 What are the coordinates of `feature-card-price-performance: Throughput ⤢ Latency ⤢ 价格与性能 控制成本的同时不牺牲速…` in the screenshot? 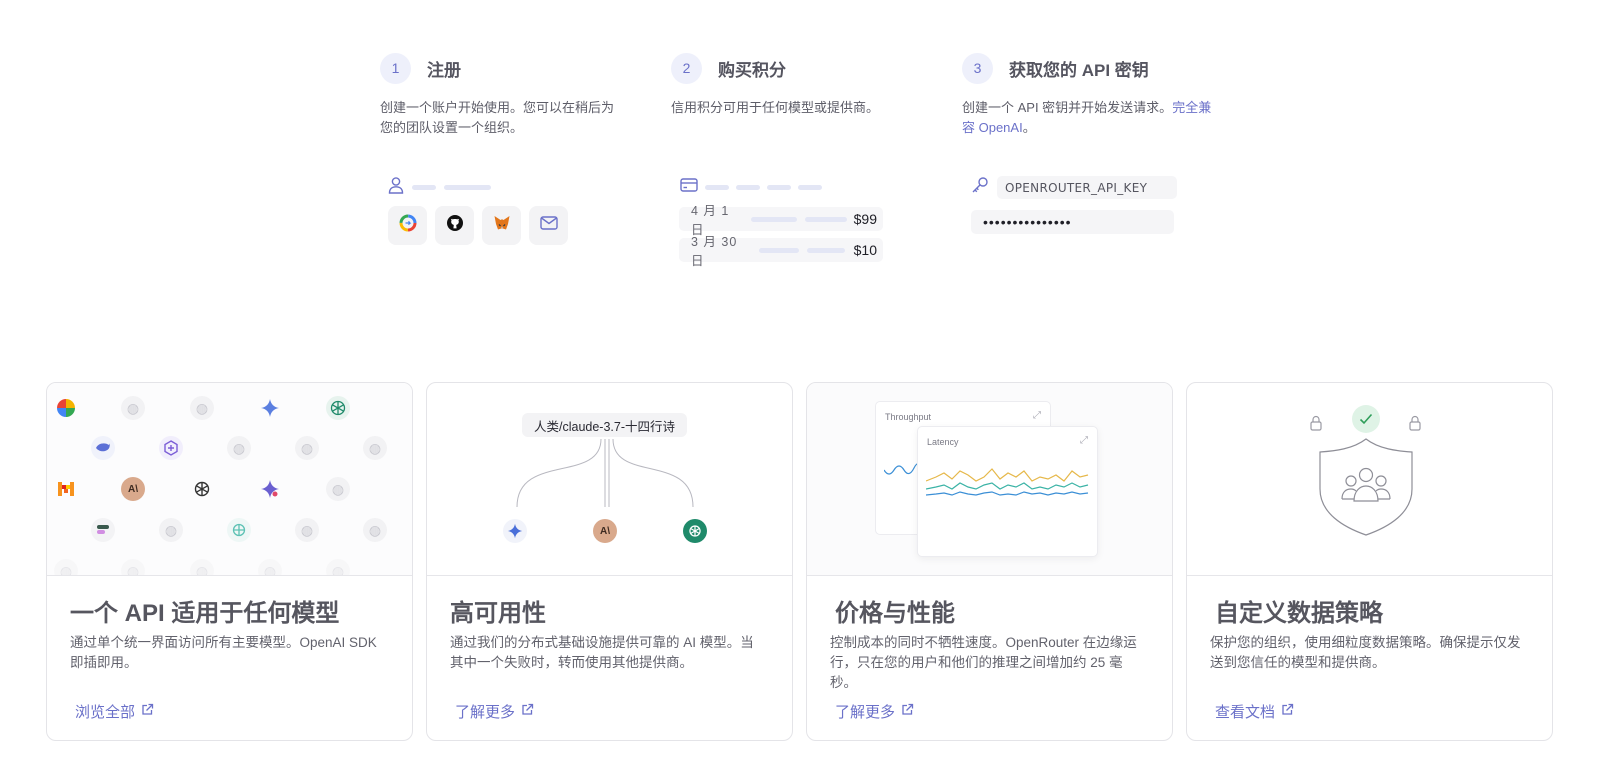 It's located at (989, 561).